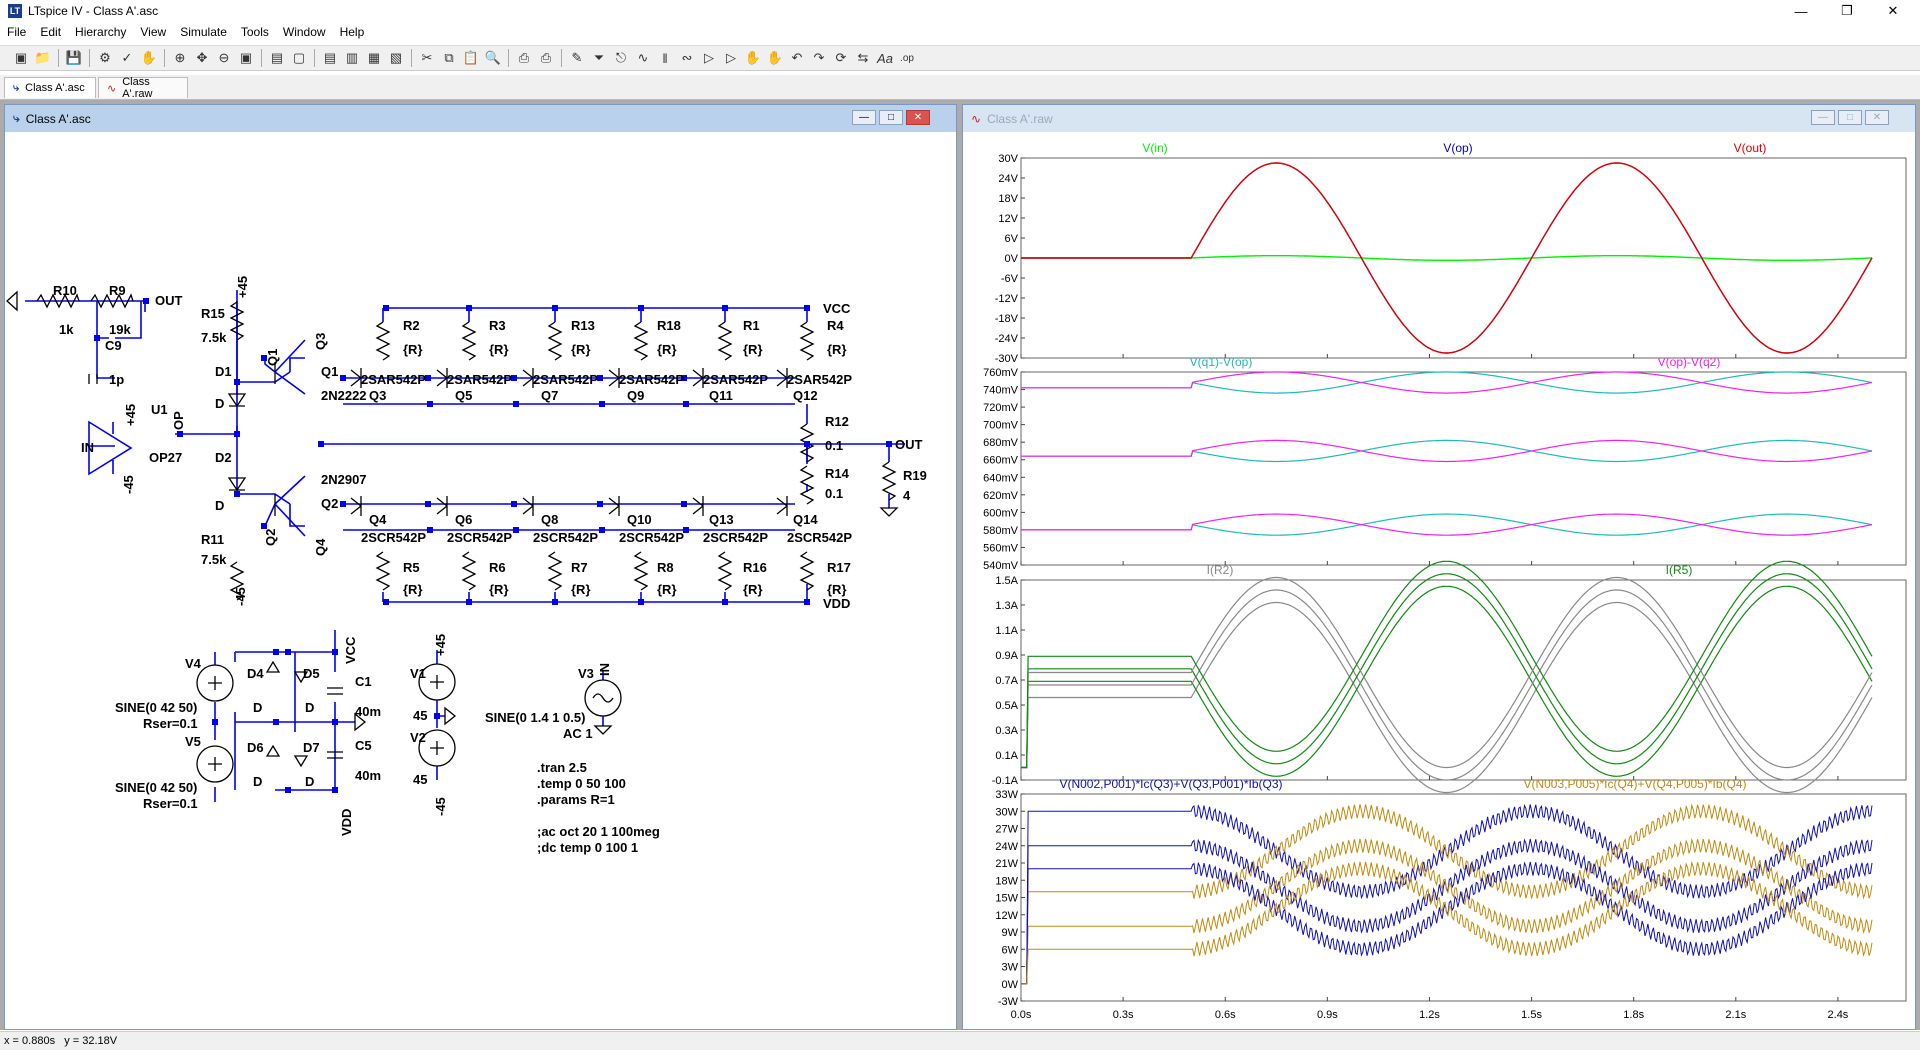 The height and width of the screenshot is (1050, 1920). Describe the element at coordinates (891, 117) in the screenshot. I see `schematic-restore-button: □` at that location.